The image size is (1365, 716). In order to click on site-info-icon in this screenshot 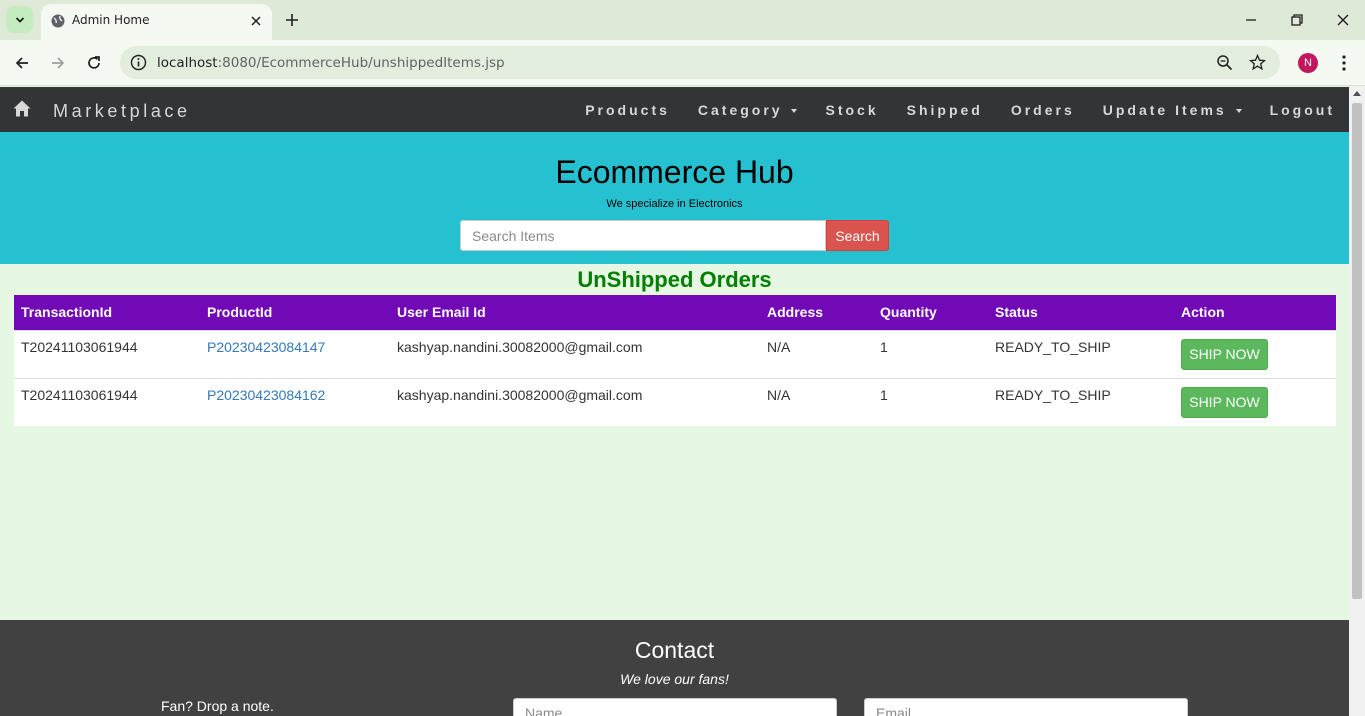, I will do `click(138, 62)`.